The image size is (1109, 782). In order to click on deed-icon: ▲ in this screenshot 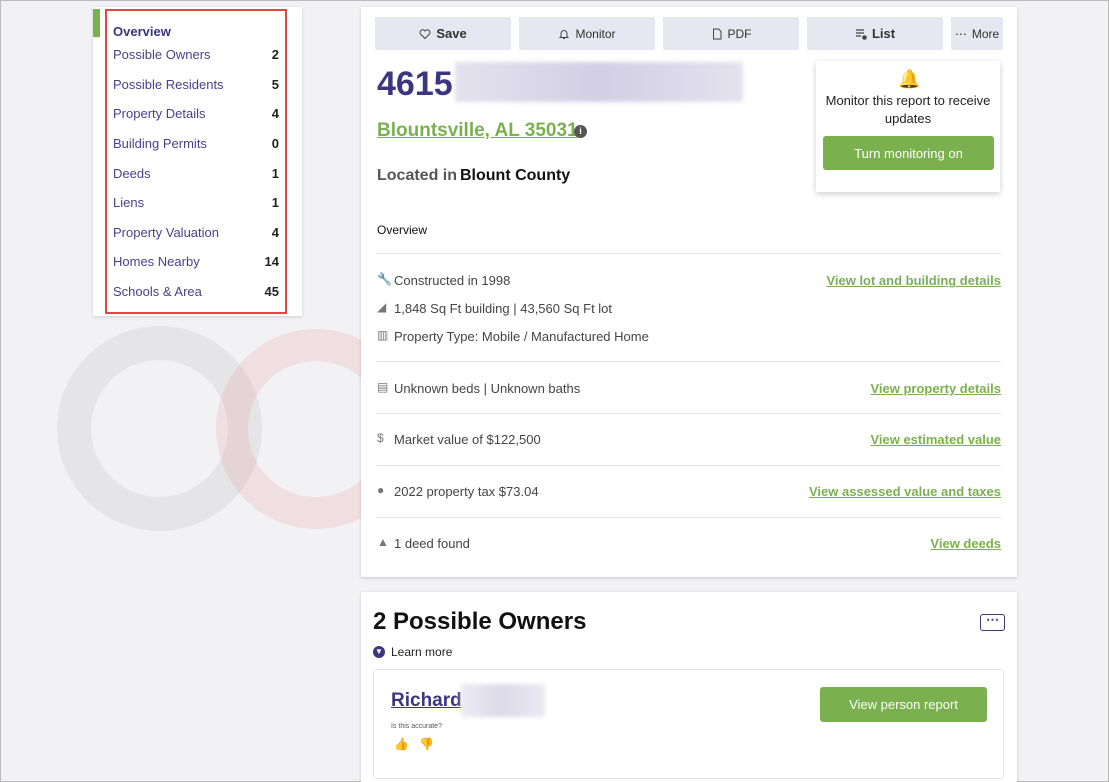, I will do `click(383, 542)`.